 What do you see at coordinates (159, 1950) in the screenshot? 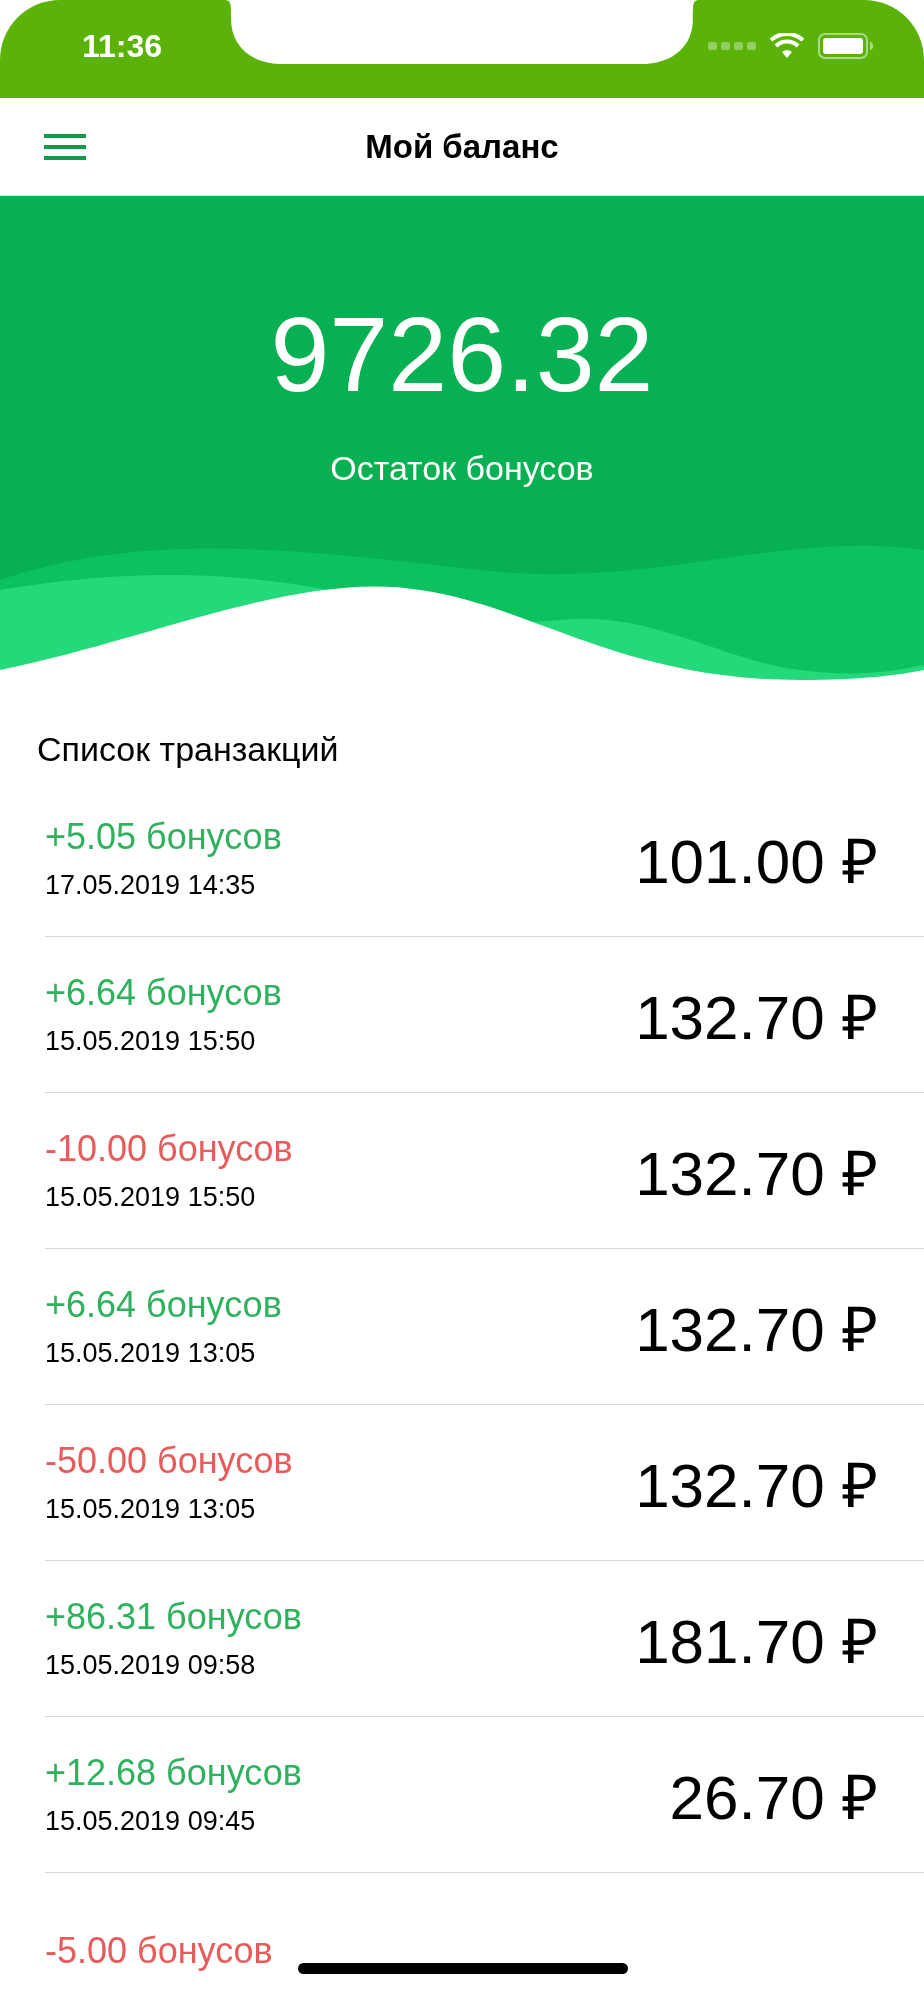
I see `bonus-change: -5.00 бонусов` at bounding box center [159, 1950].